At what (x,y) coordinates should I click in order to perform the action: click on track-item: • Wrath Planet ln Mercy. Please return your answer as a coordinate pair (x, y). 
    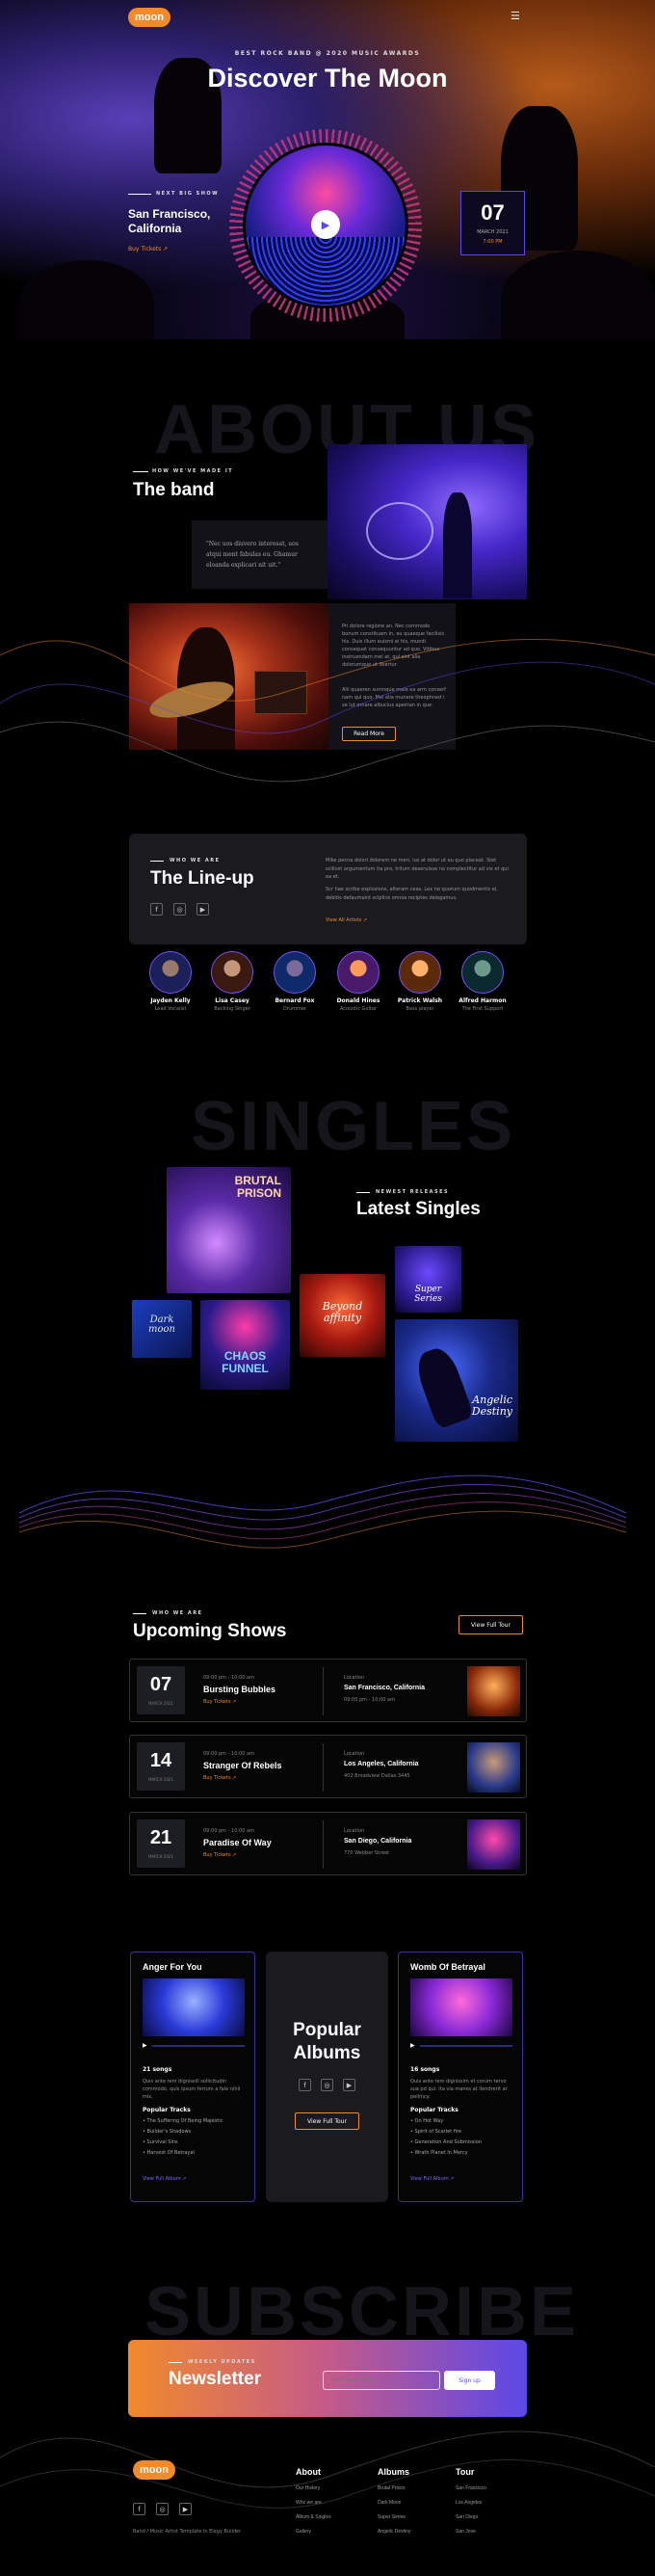
    Looking at the image, I should click on (461, 2153).